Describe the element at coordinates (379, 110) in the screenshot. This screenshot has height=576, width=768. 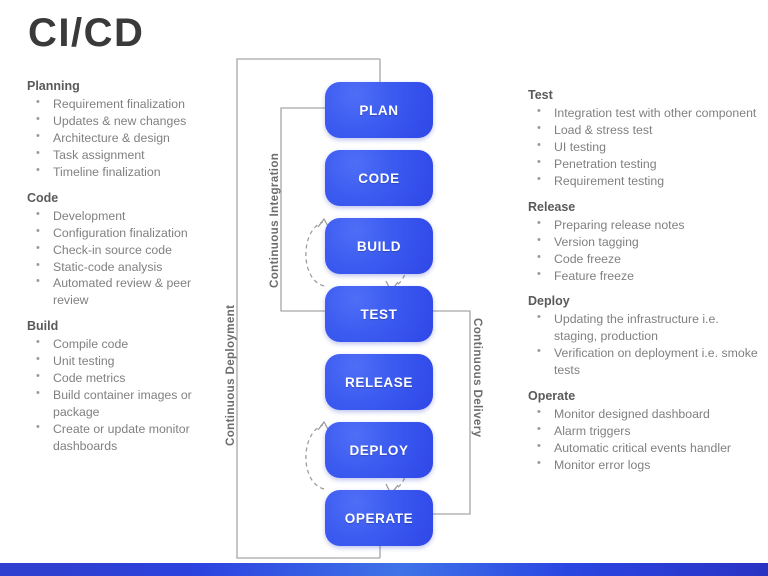
I see `stage-plan: PLAN` at that location.